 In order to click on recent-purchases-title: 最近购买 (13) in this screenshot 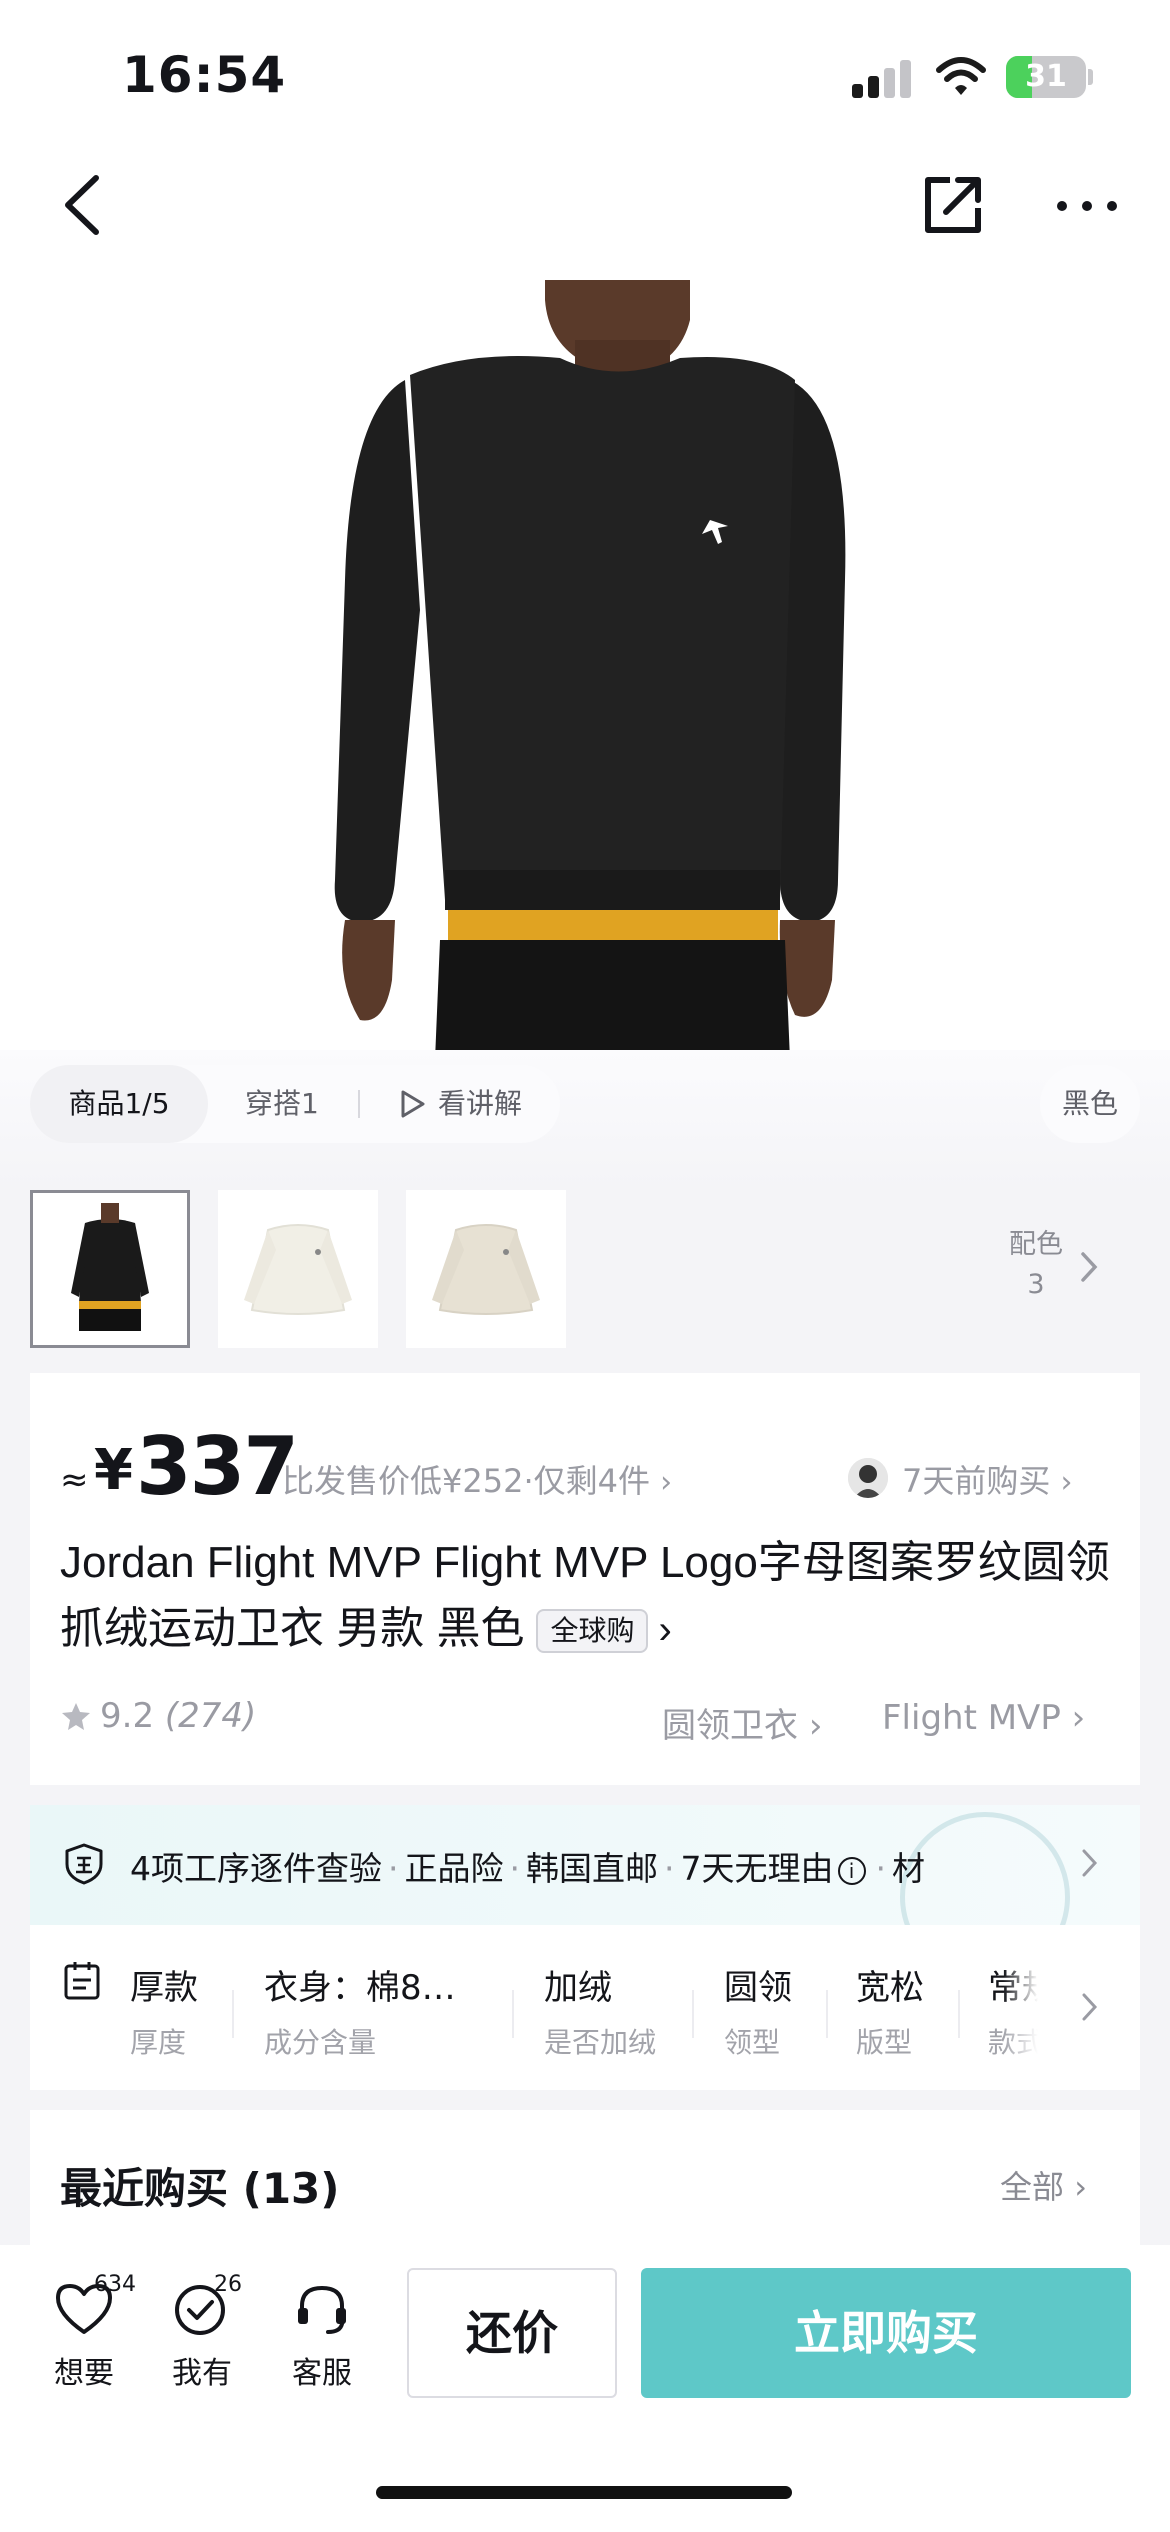, I will do `click(200, 2188)`.